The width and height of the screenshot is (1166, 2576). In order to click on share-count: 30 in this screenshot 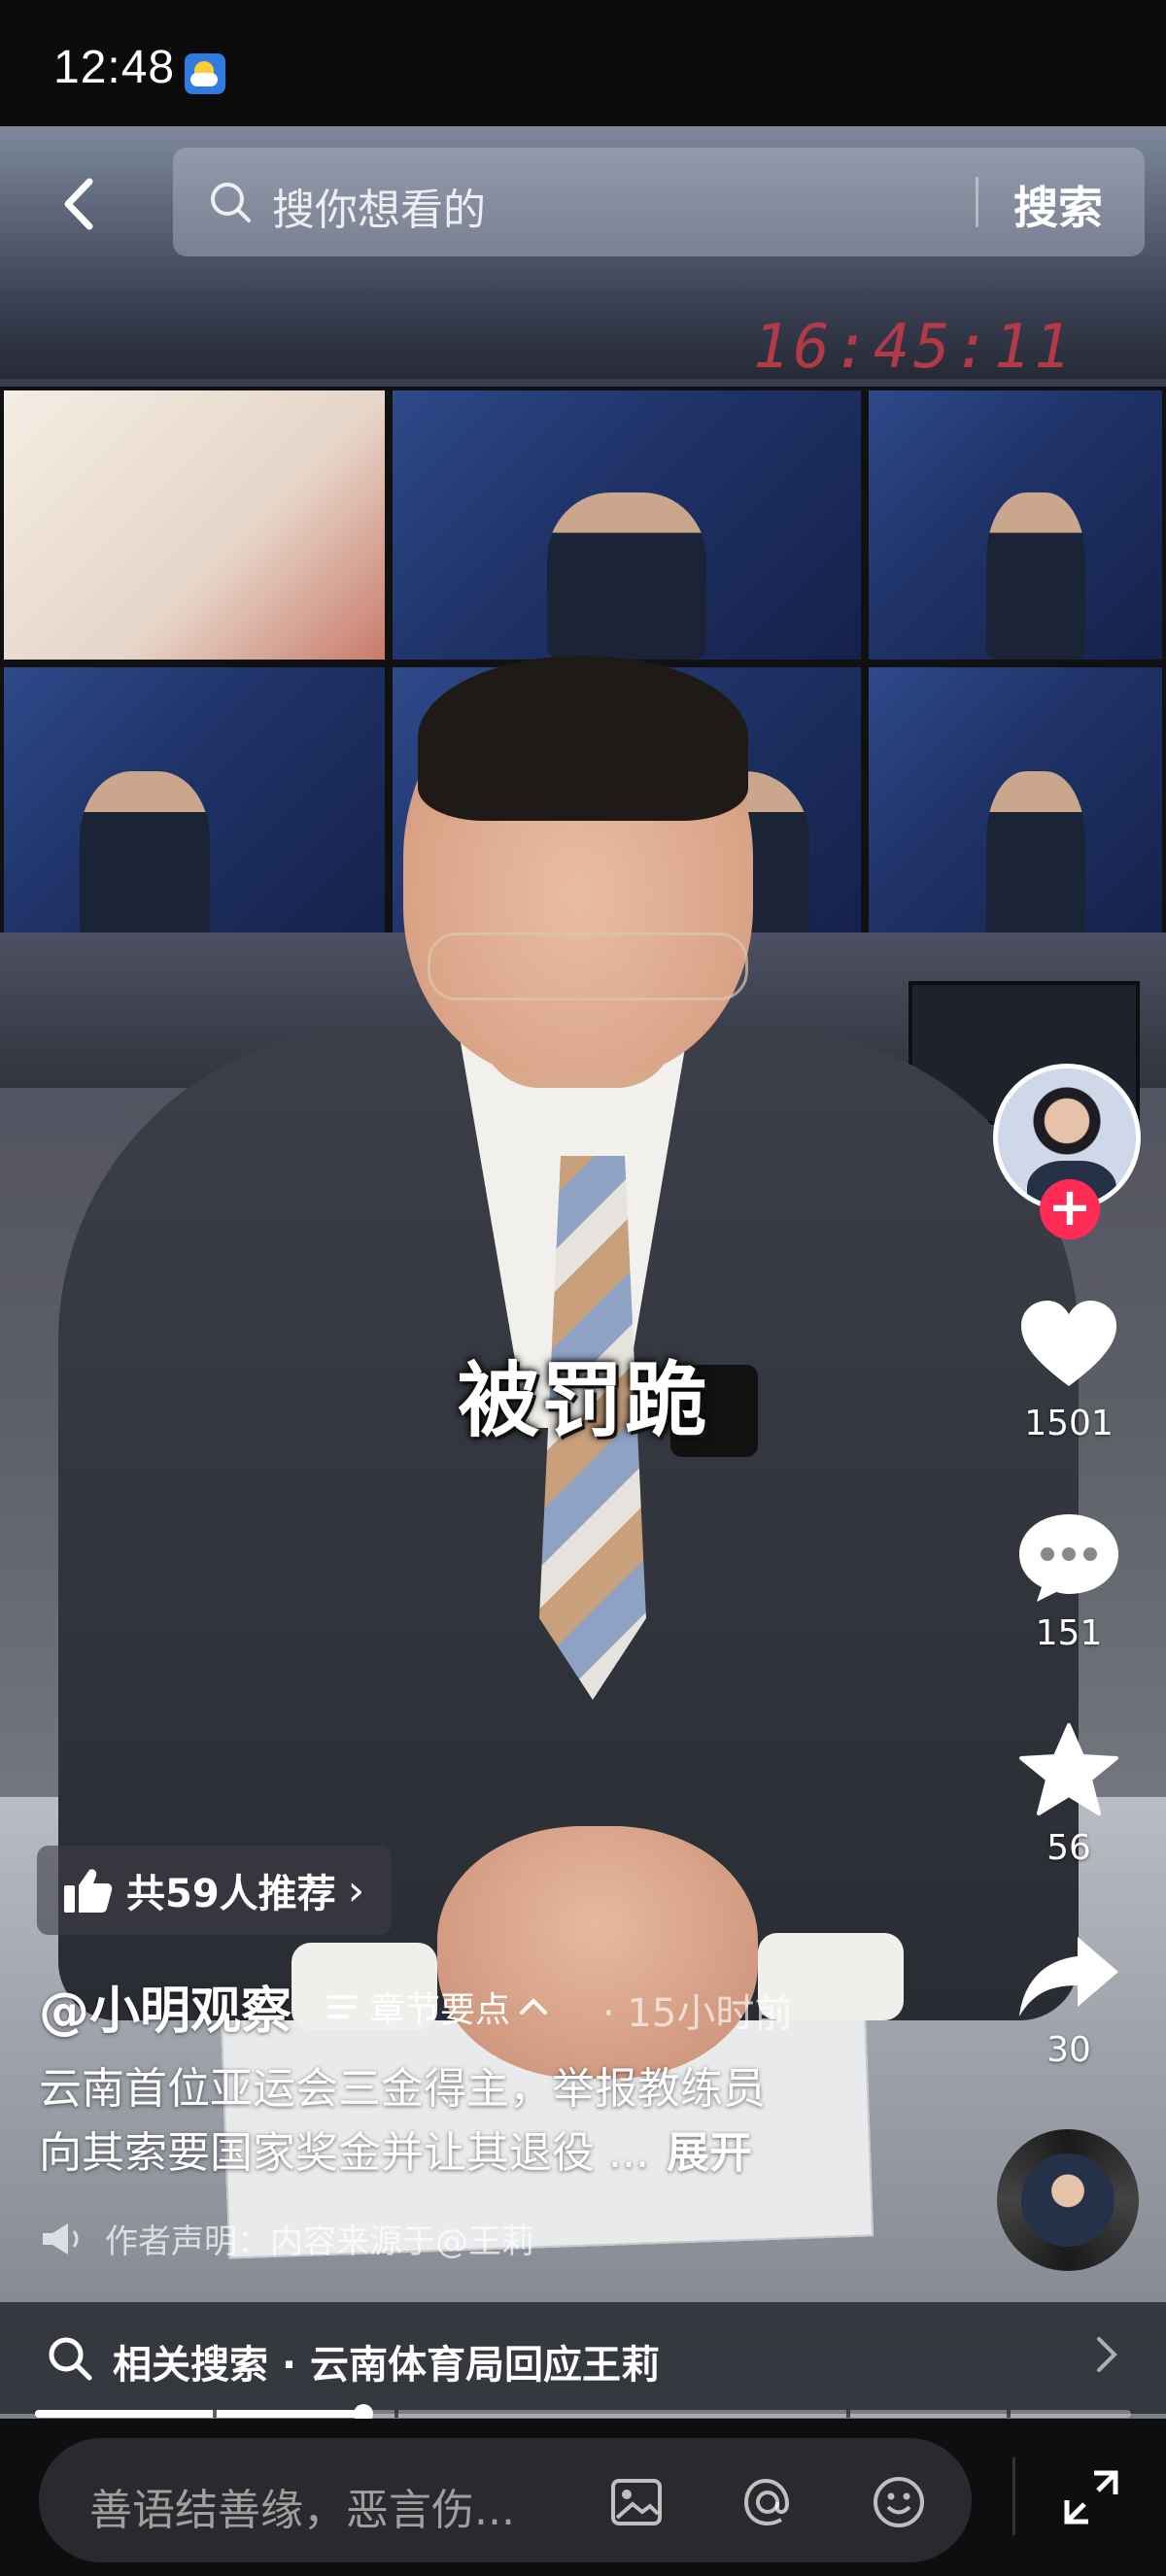, I will do `click(1068, 2050)`.